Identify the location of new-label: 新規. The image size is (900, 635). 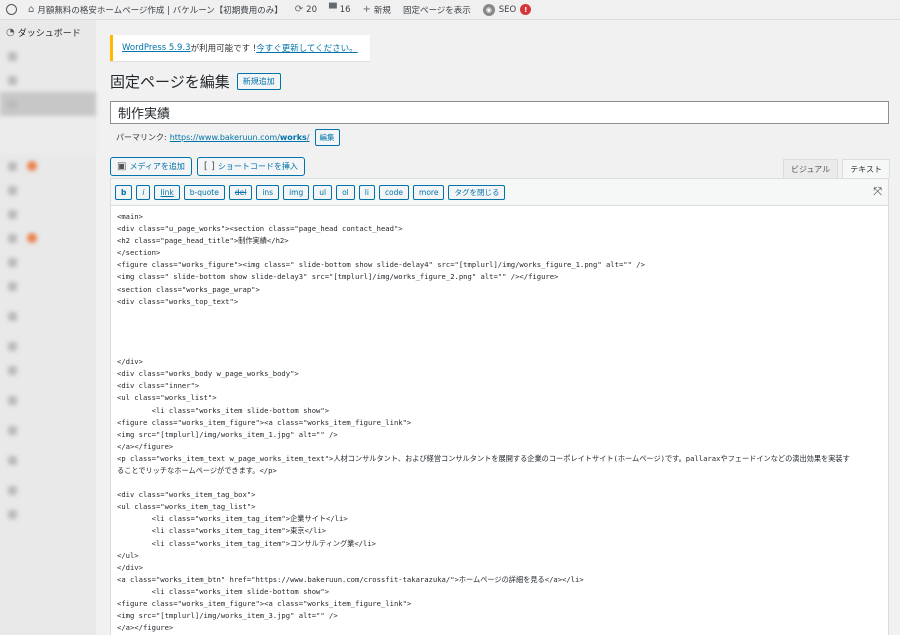
(382, 10).